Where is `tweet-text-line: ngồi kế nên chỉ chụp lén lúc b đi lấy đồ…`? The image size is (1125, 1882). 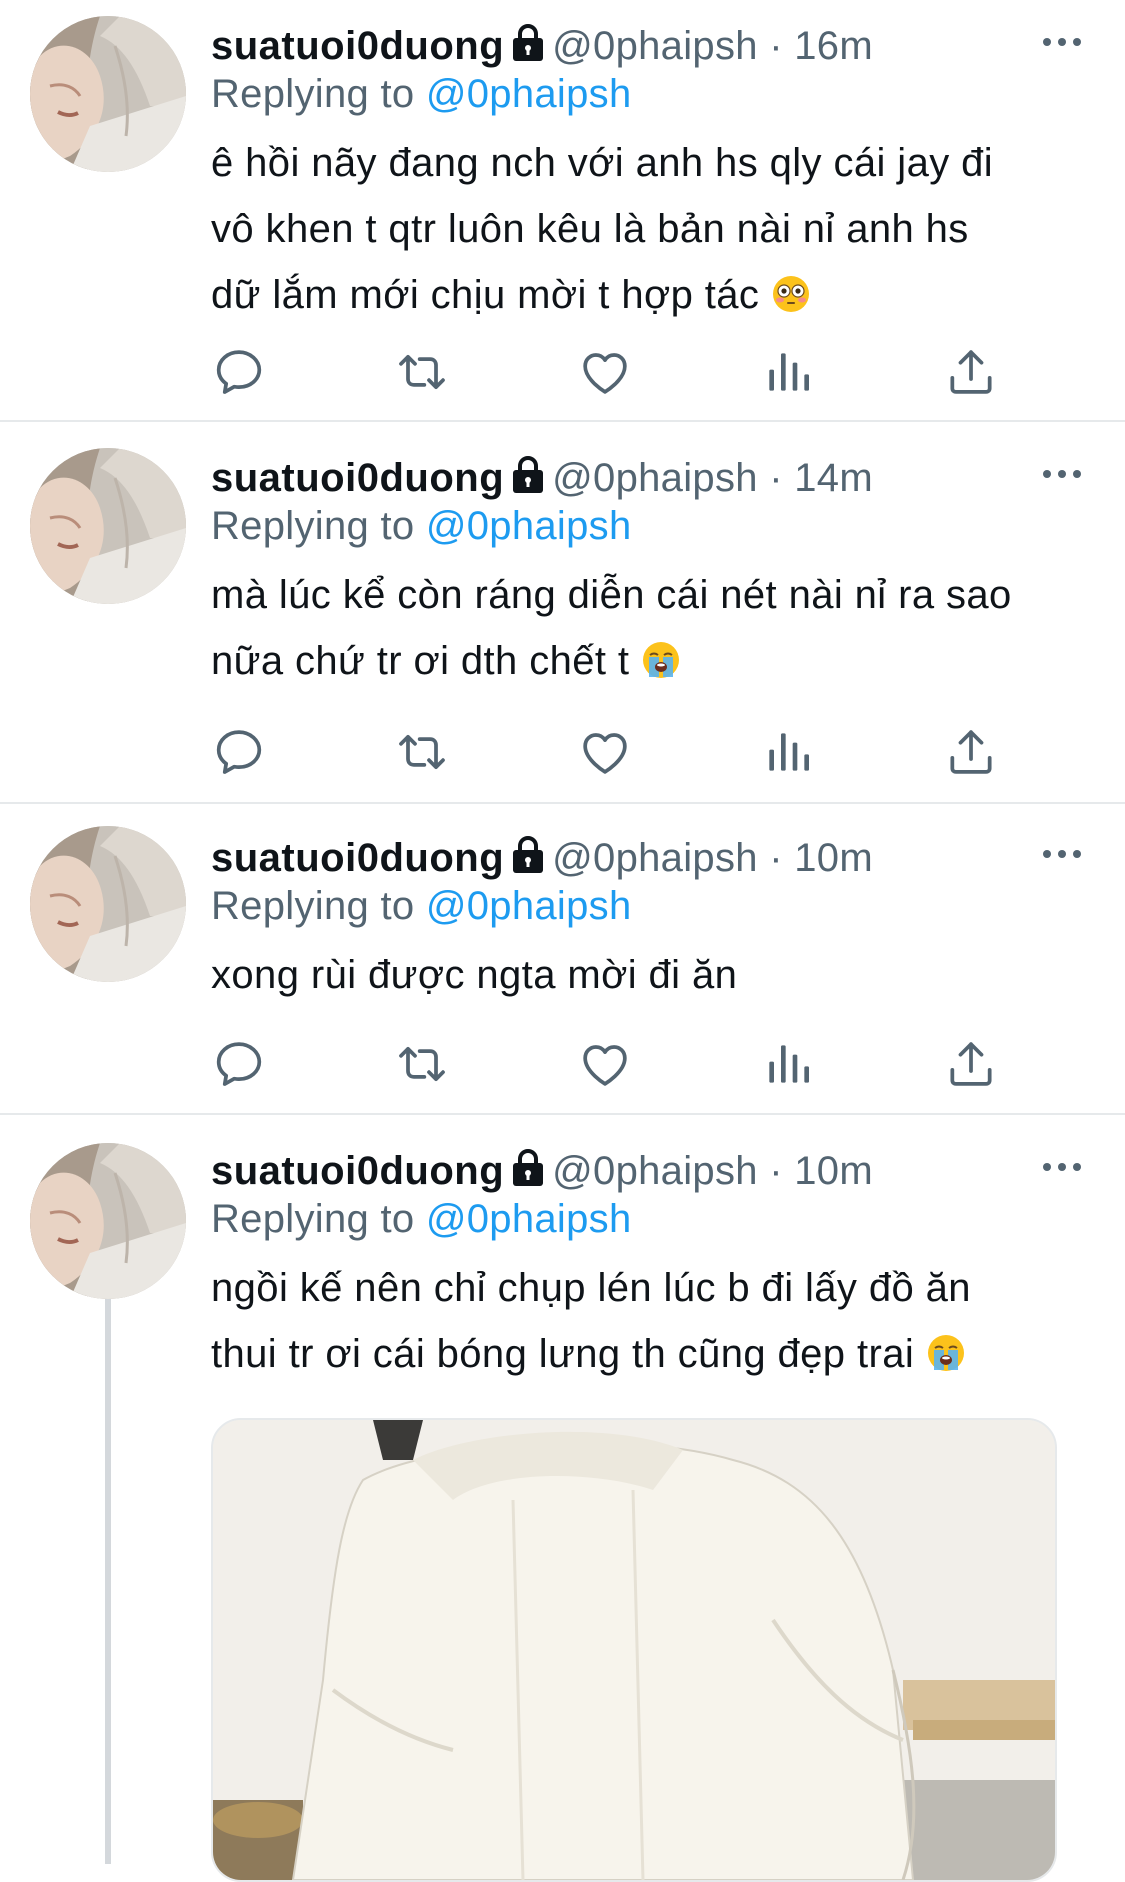 tweet-text-line: ngồi kế nên chỉ chụp lén lúc b đi lấy đồ… is located at coordinates (591, 1288).